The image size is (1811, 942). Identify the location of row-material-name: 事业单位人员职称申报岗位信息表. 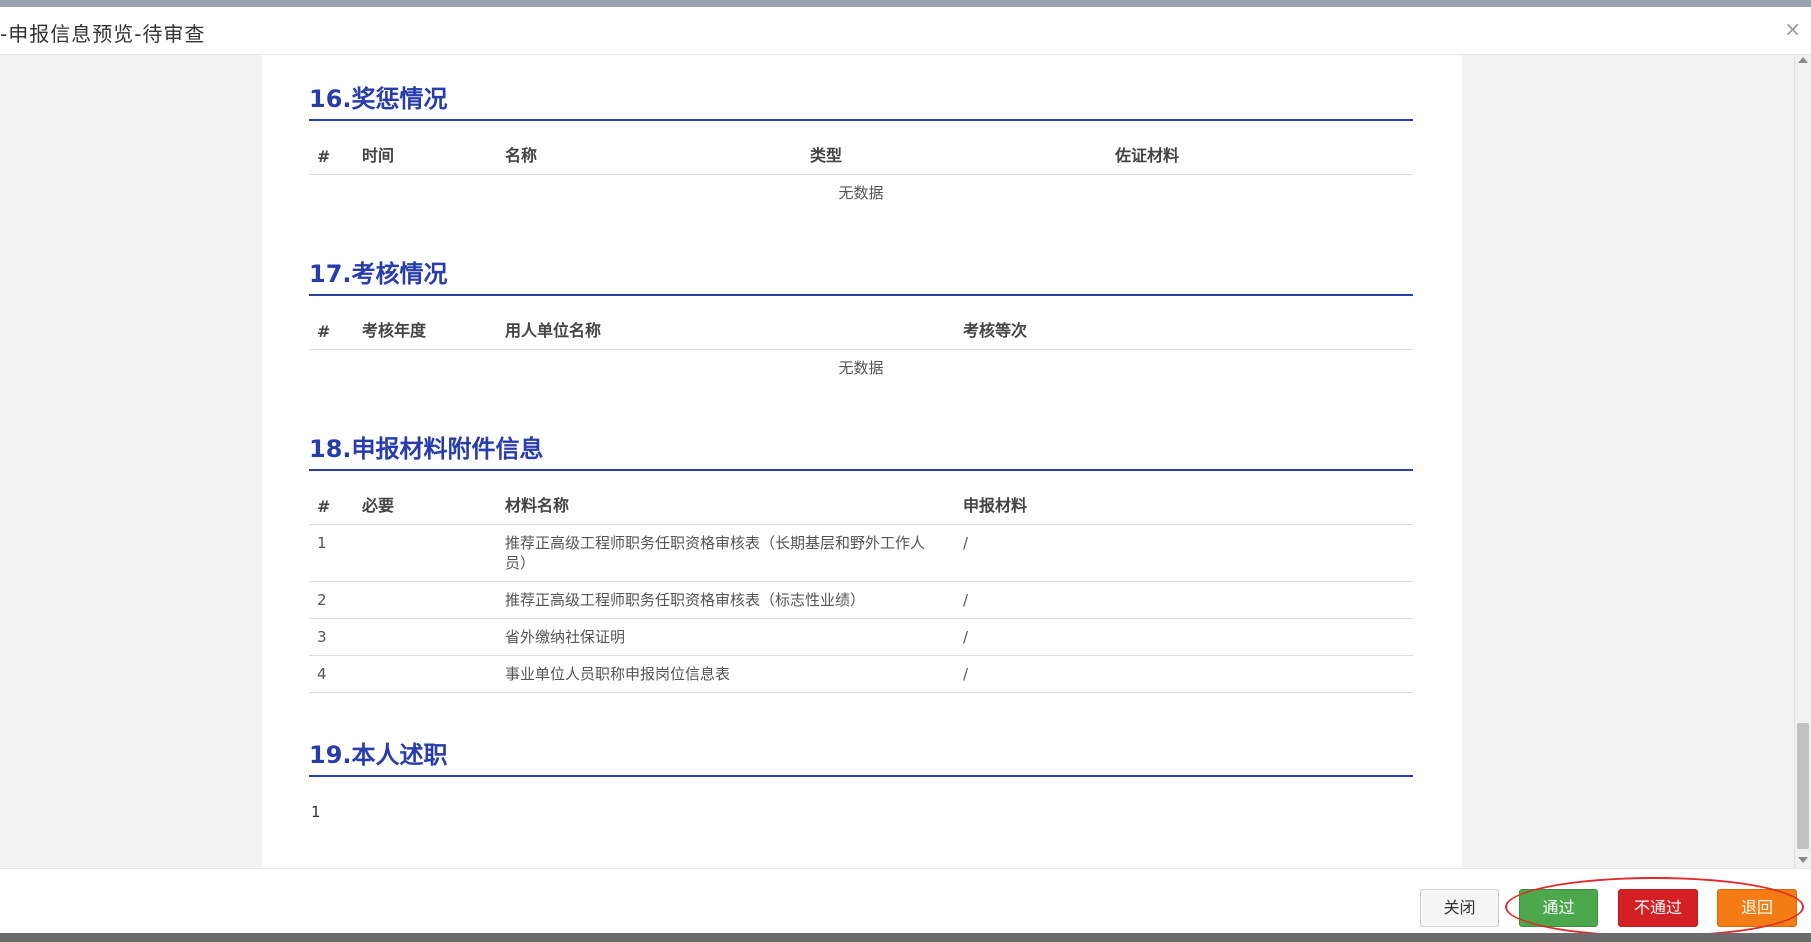
(726, 674).